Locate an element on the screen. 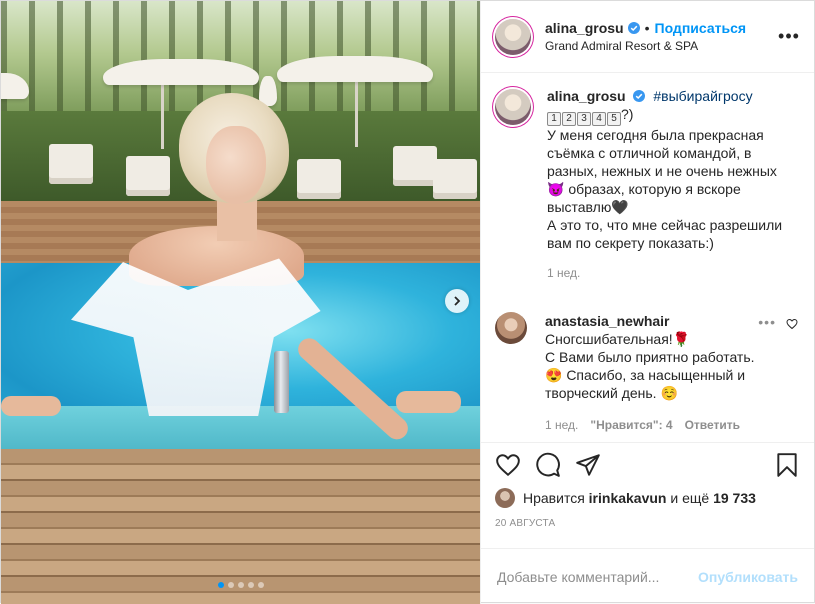 This screenshot has width=815, height=604. comment-more-icon: ••• is located at coordinates (767, 322).